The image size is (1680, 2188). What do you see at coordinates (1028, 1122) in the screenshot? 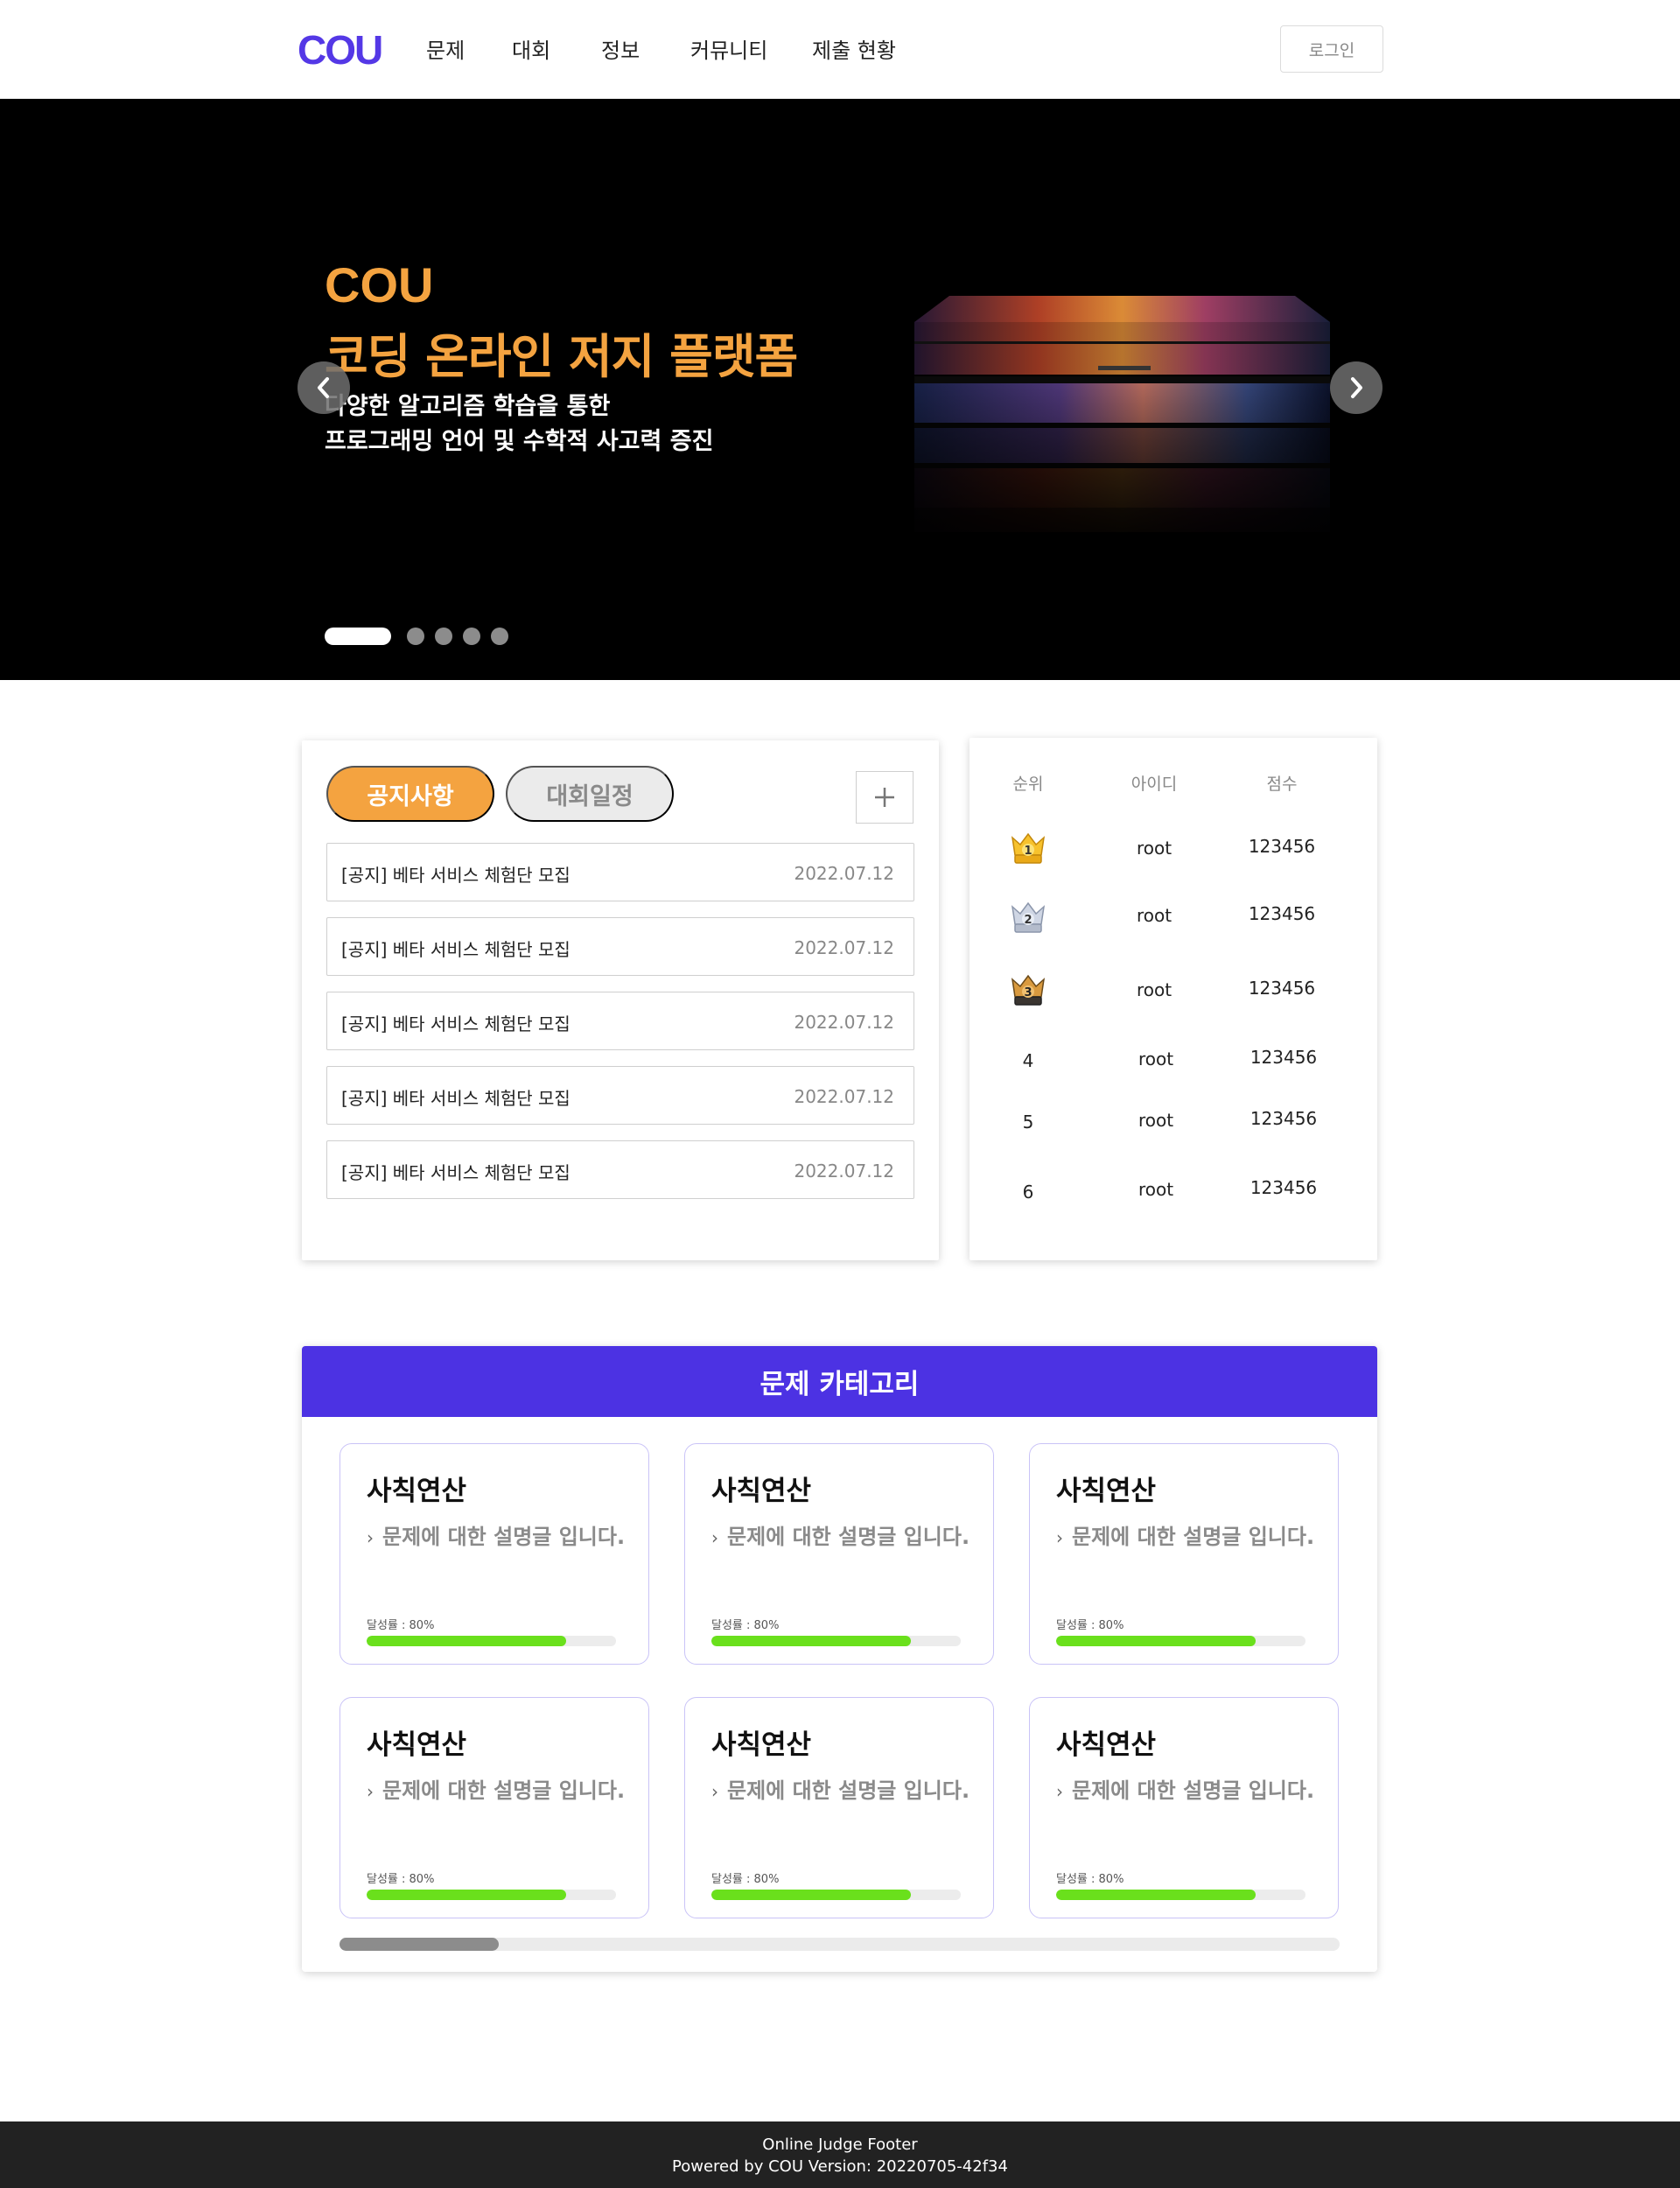
I see `ranking-rank: 5` at bounding box center [1028, 1122].